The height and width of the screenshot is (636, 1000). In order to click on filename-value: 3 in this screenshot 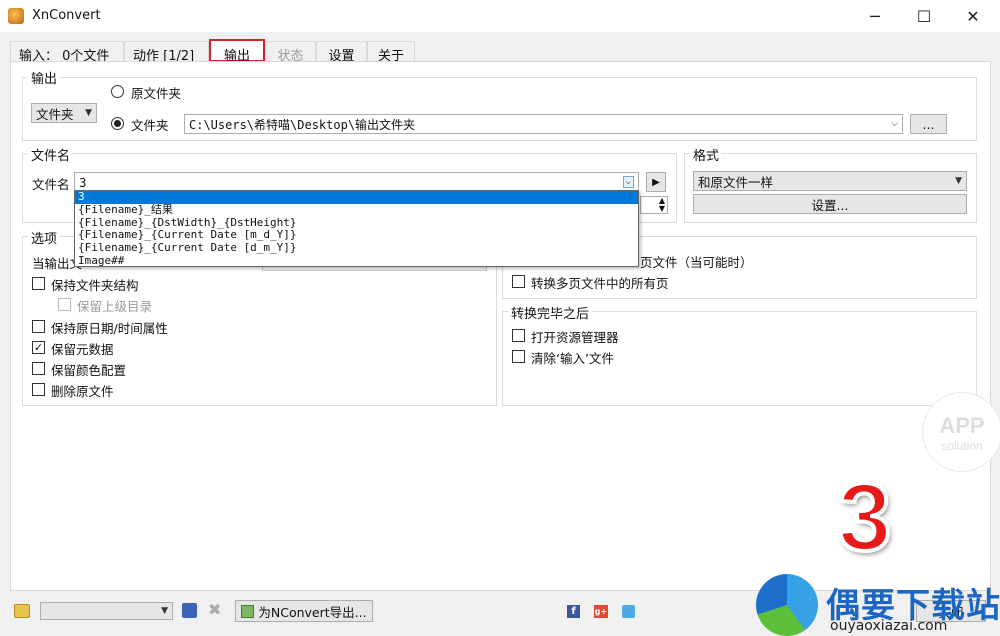, I will do `click(83, 182)`.